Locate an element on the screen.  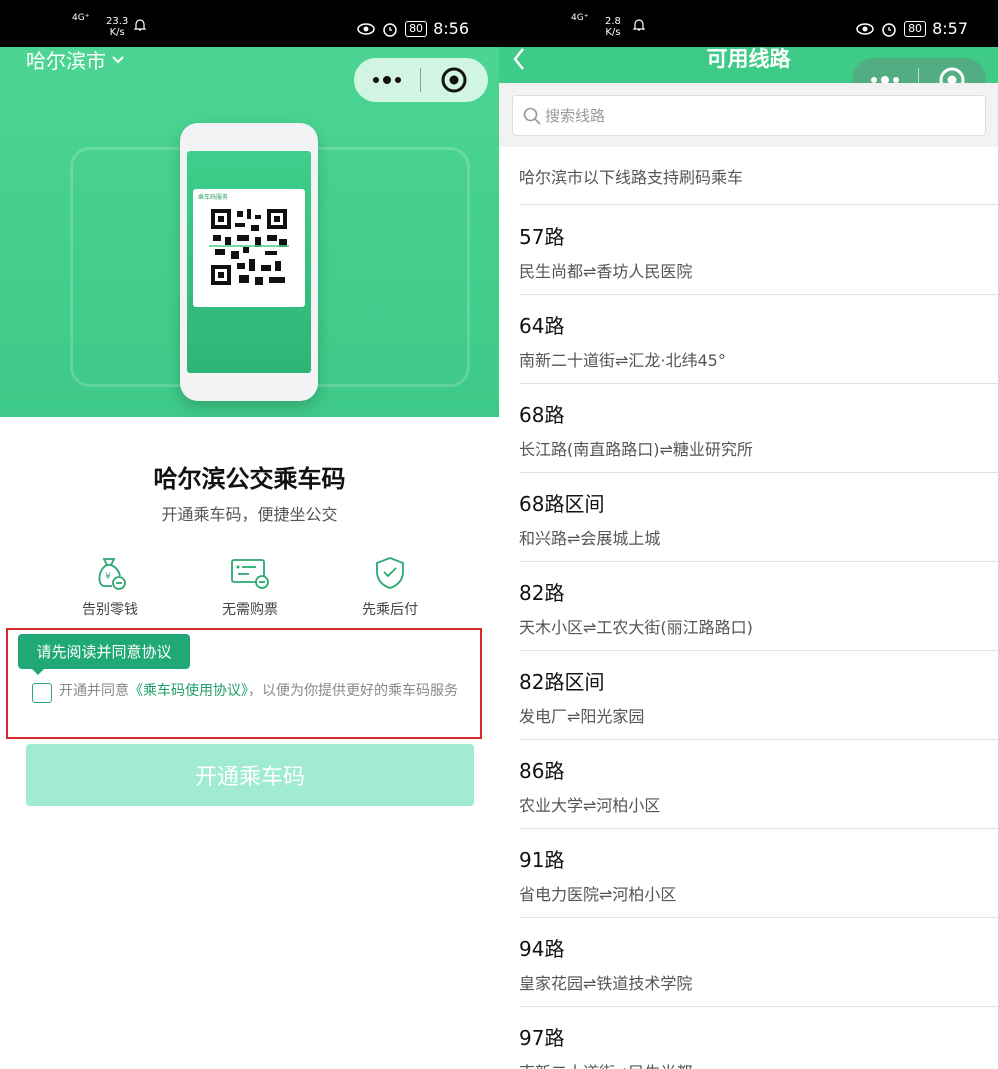
route-stops: 农业大学⇌河柏小区 is located at coordinates (590, 805).